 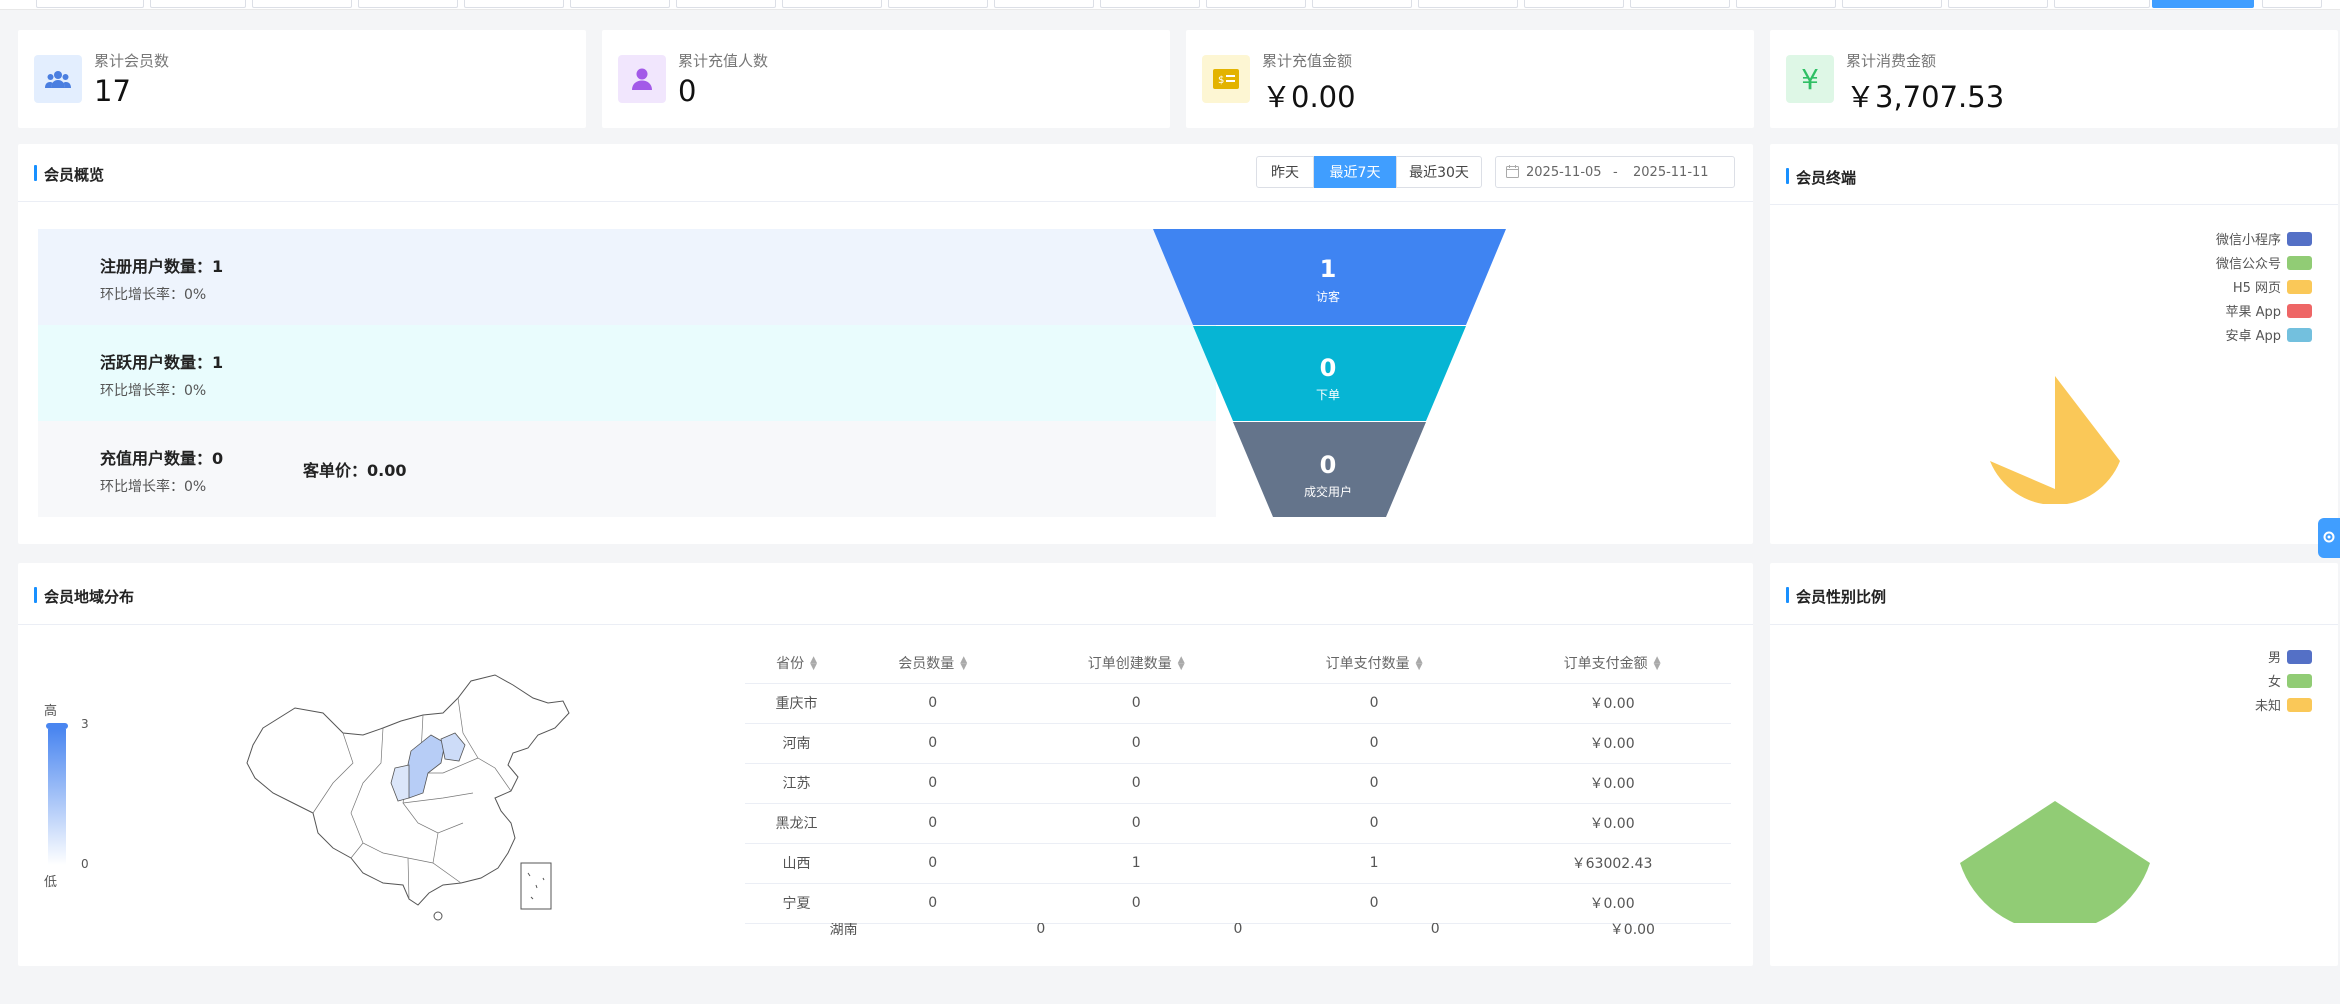 I want to click on column-header-member-count: 会员数量 ▲ ▼, so click(x=933, y=663).